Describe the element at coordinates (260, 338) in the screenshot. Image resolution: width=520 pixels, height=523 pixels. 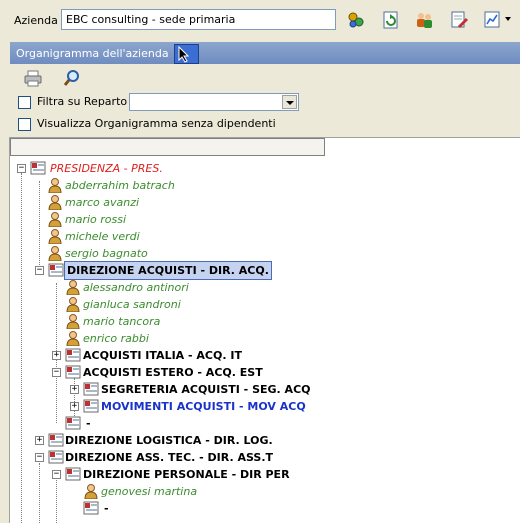
I see `tree-node-person: enrico rabbi` at that location.